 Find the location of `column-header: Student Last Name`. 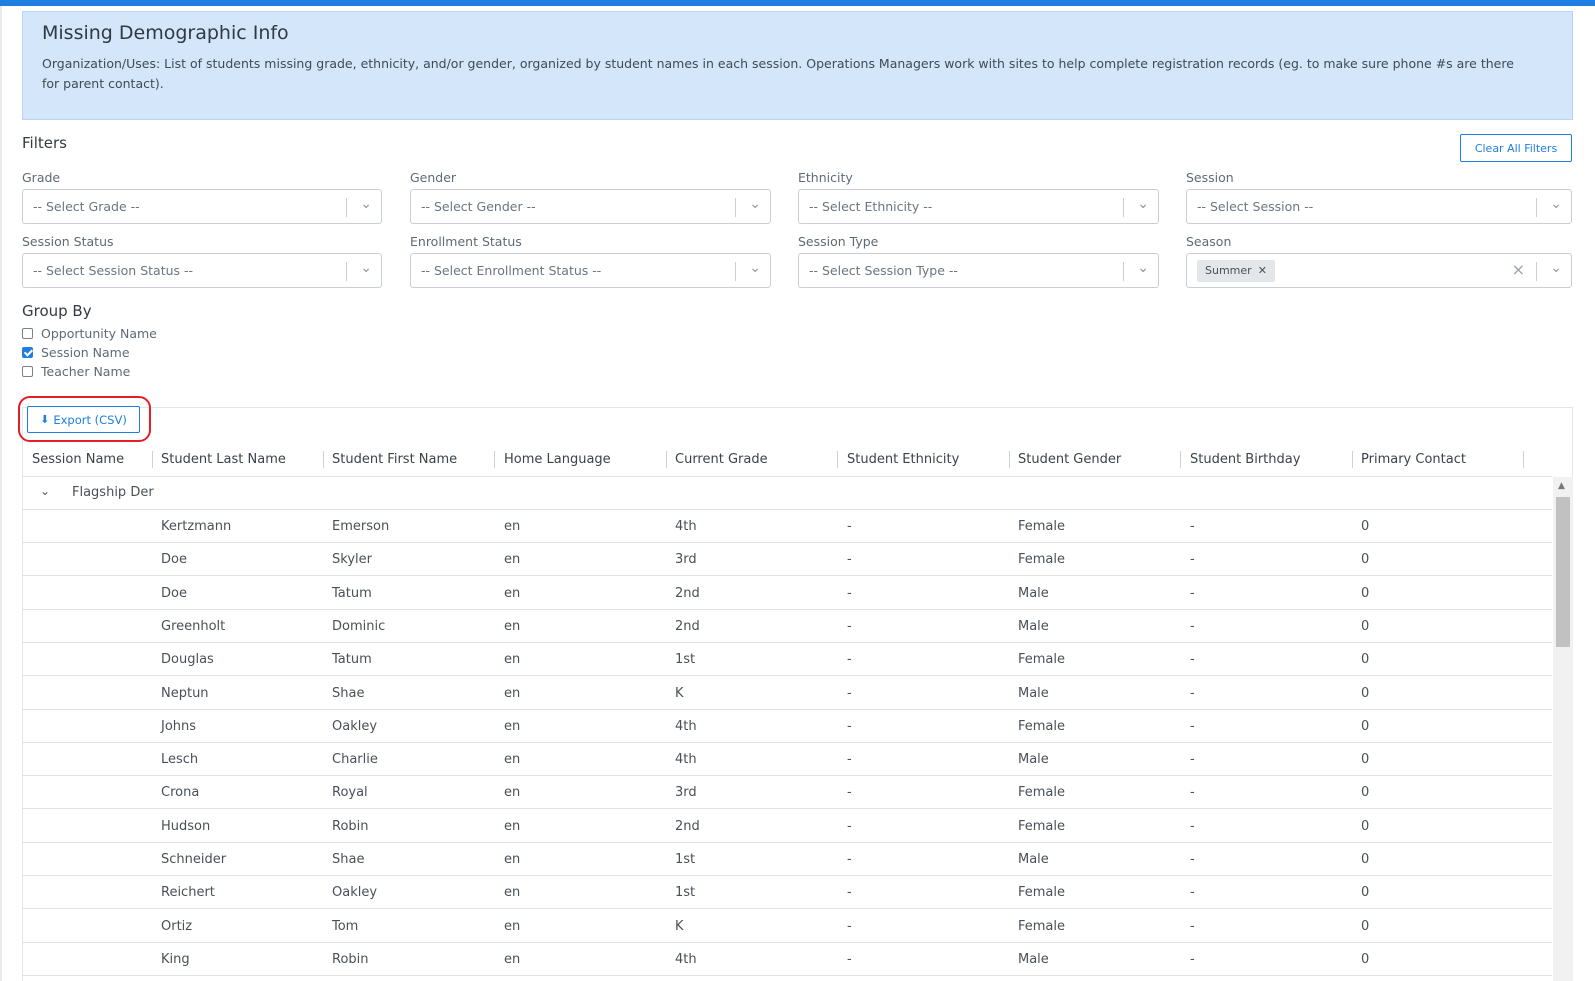

column-header: Student Last Name is located at coordinates (223, 460).